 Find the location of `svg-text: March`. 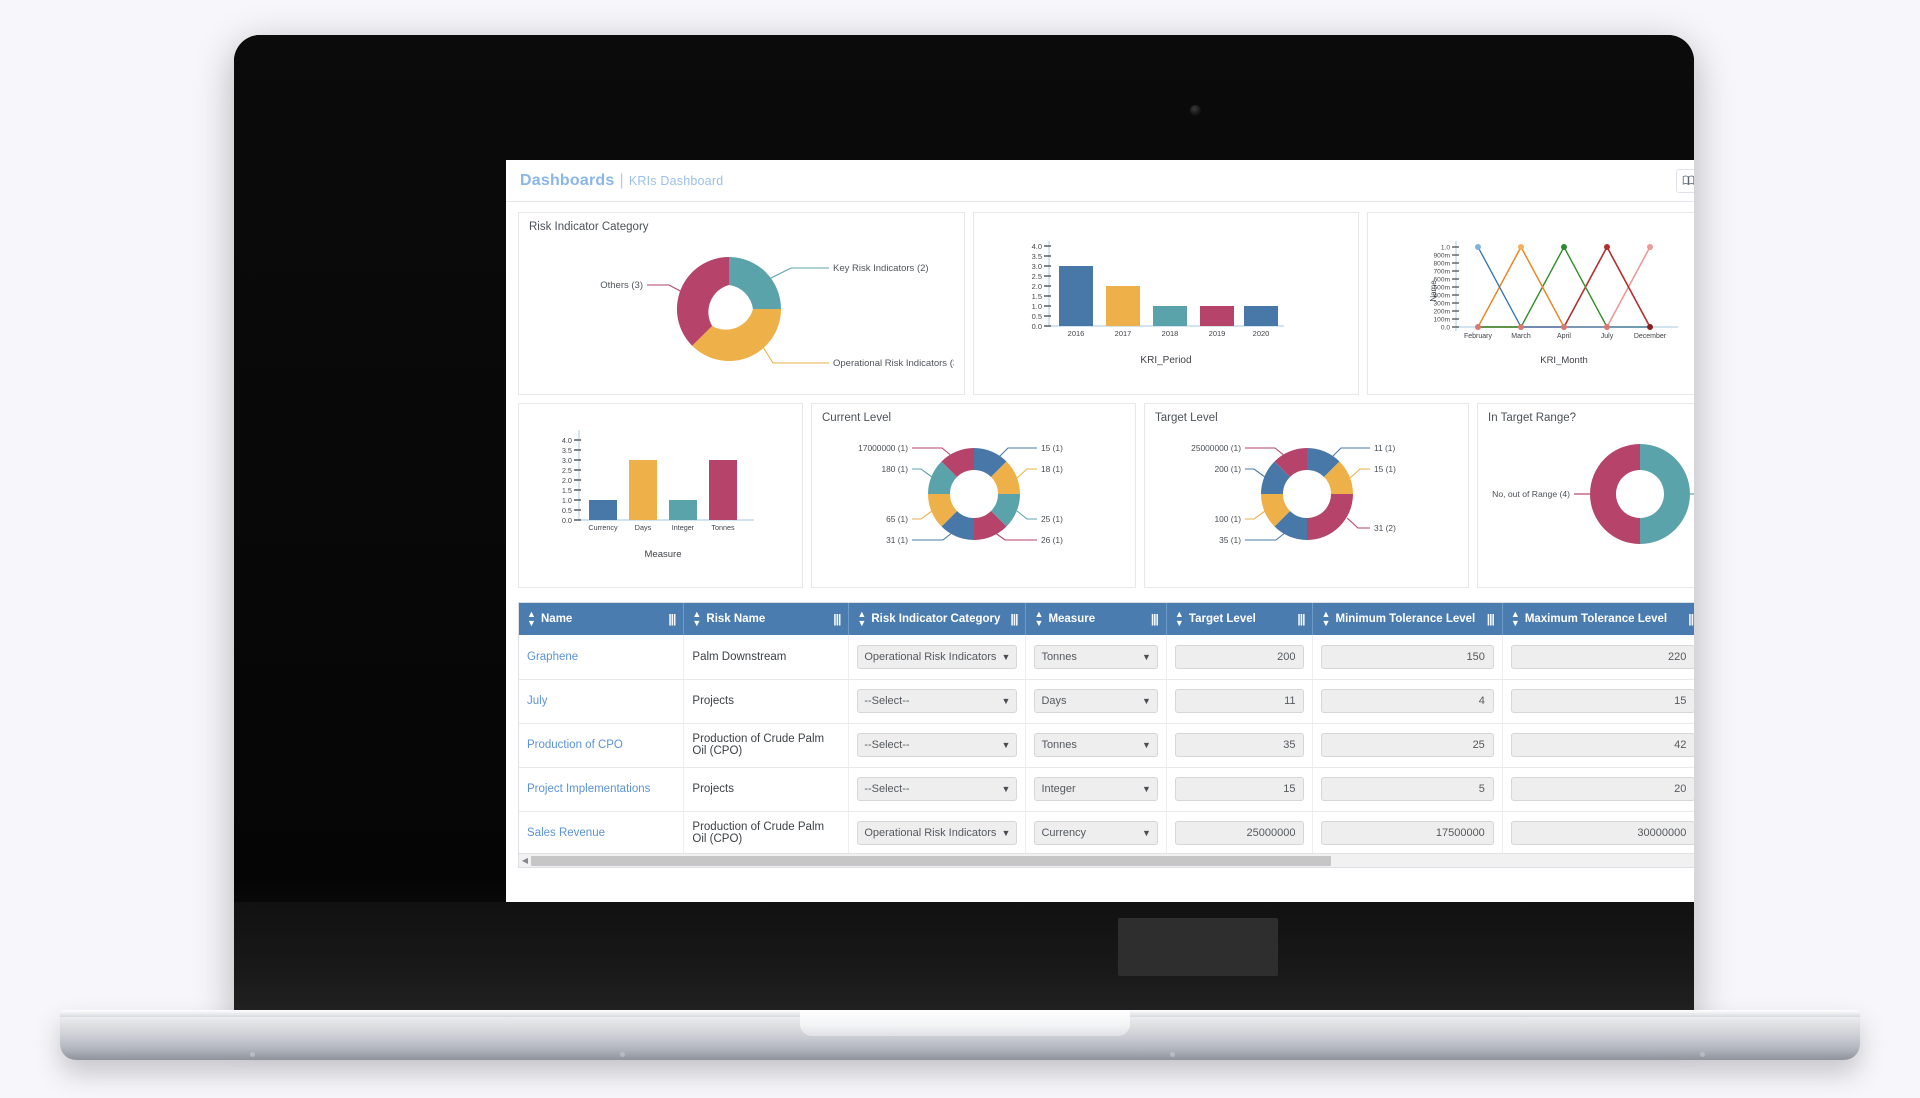

svg-text: March is located at coordinates (1521, 336).